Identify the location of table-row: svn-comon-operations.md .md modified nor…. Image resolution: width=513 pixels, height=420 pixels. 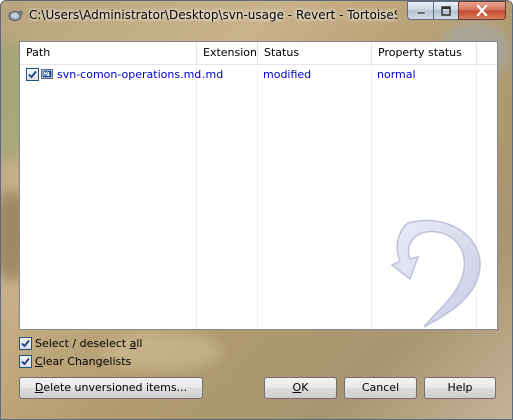
(258, 74).